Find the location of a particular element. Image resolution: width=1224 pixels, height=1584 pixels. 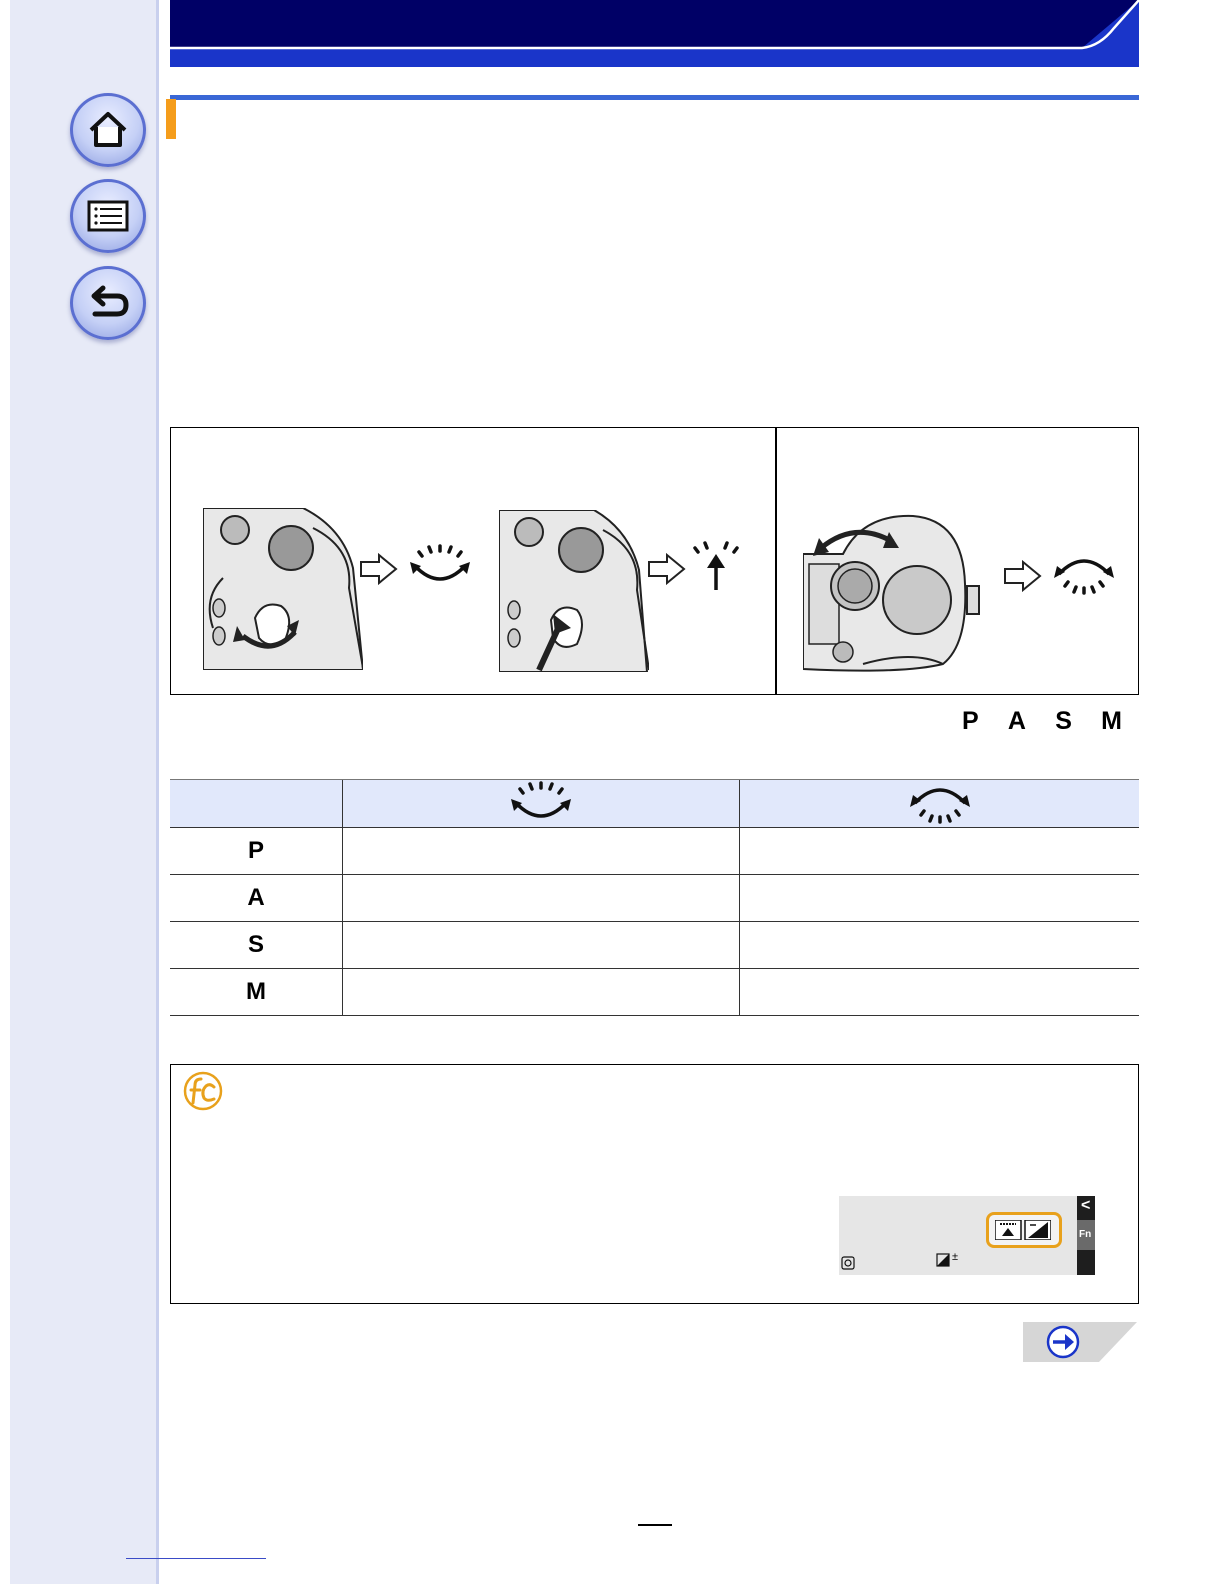

exposure-mark: ± is located at coordinates (955, 1257).